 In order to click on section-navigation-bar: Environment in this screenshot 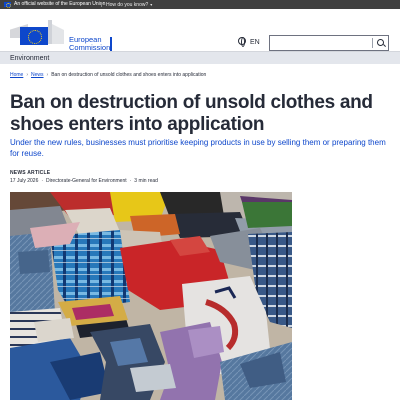, I will do `click(200, 57)`.